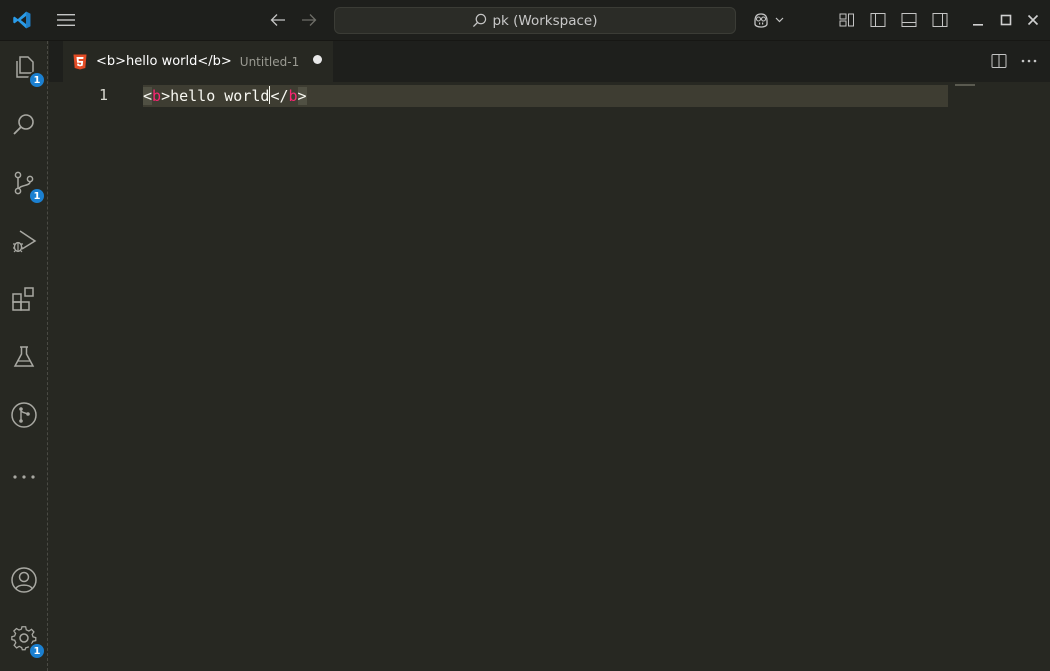 The height and width of the screenshot is (671, 1050). Describe the element at coordinates (965, 85) in the screenshot. I see `minimap-line` at that location.